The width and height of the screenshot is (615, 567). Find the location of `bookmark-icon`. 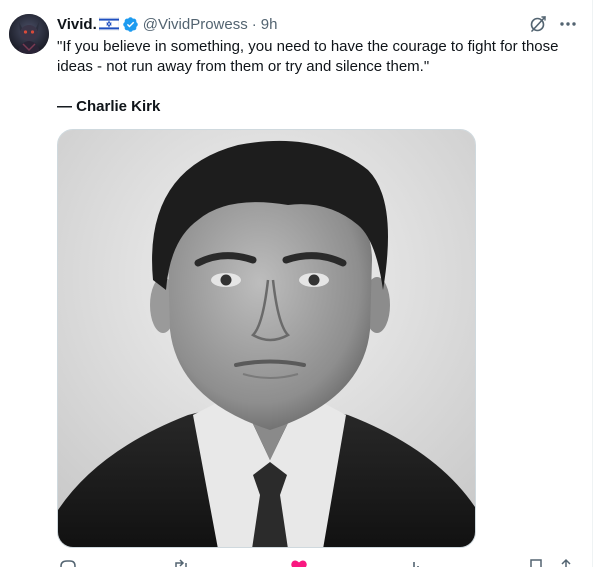

bookmark-icon is located at coordinates (536, 562).